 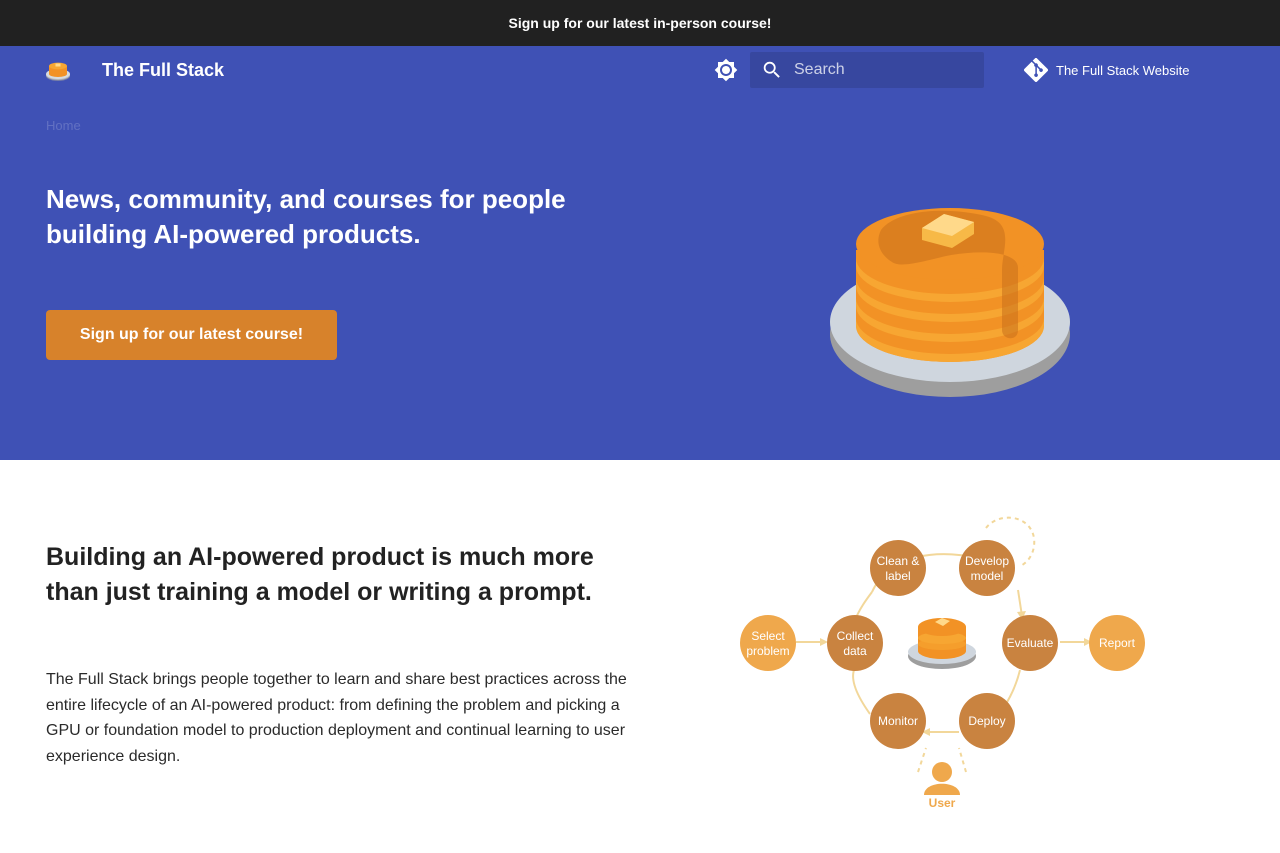 I want to click on git-icon, so click(x=1036, y=70).